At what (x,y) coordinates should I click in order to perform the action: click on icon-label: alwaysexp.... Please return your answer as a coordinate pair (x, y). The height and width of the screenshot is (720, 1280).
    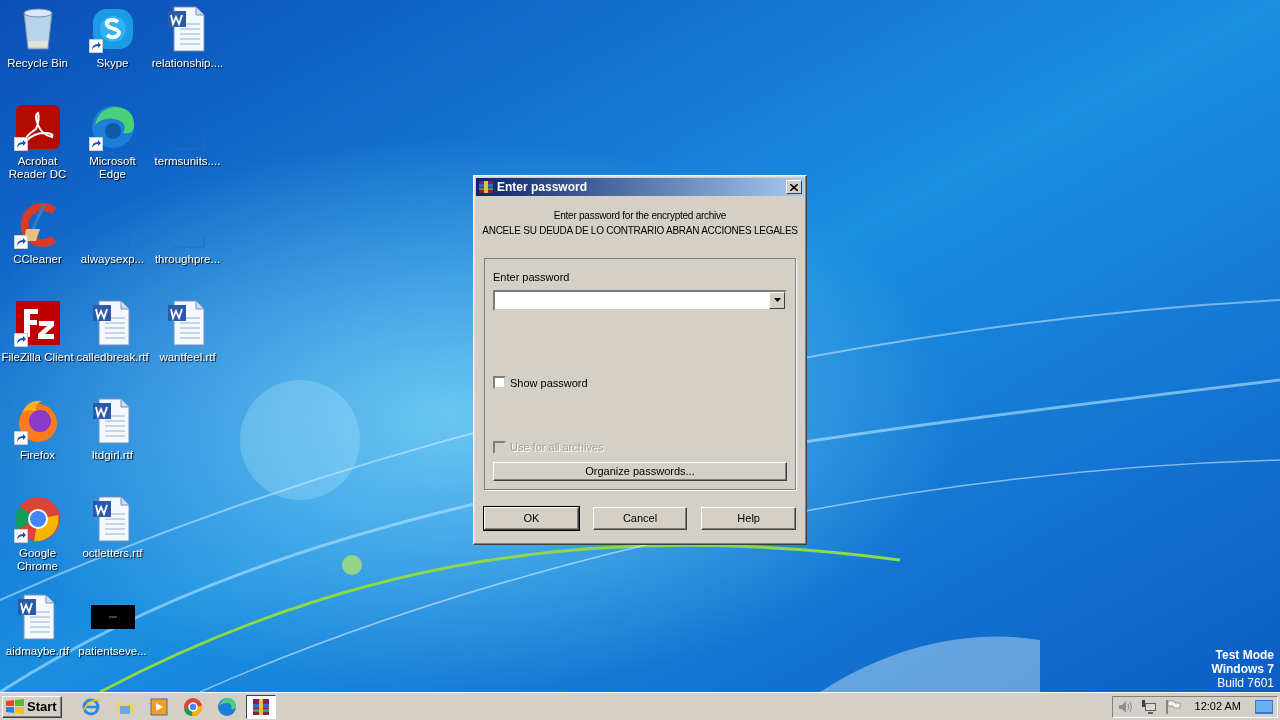
    Looking at the image, I should click on (112, 259).